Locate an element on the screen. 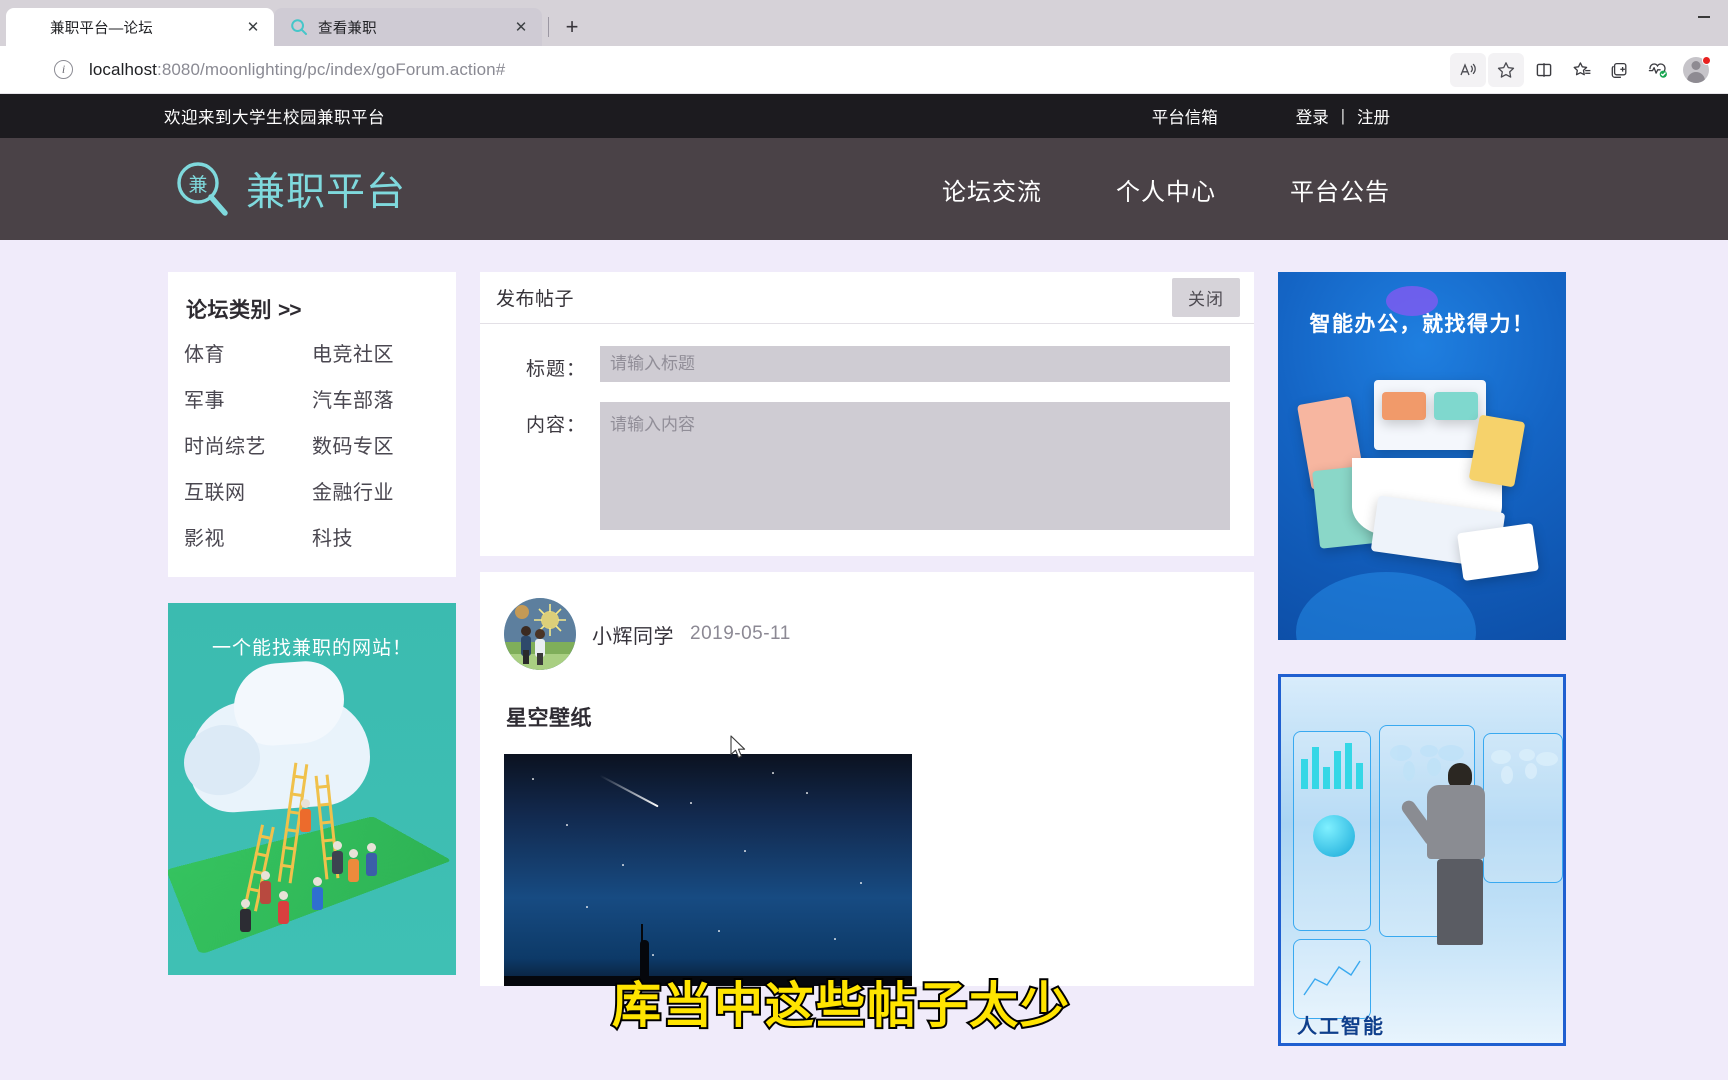 The height and width of the screenshot is (1080, 1728). avatar is located at coordinates (540, 634).